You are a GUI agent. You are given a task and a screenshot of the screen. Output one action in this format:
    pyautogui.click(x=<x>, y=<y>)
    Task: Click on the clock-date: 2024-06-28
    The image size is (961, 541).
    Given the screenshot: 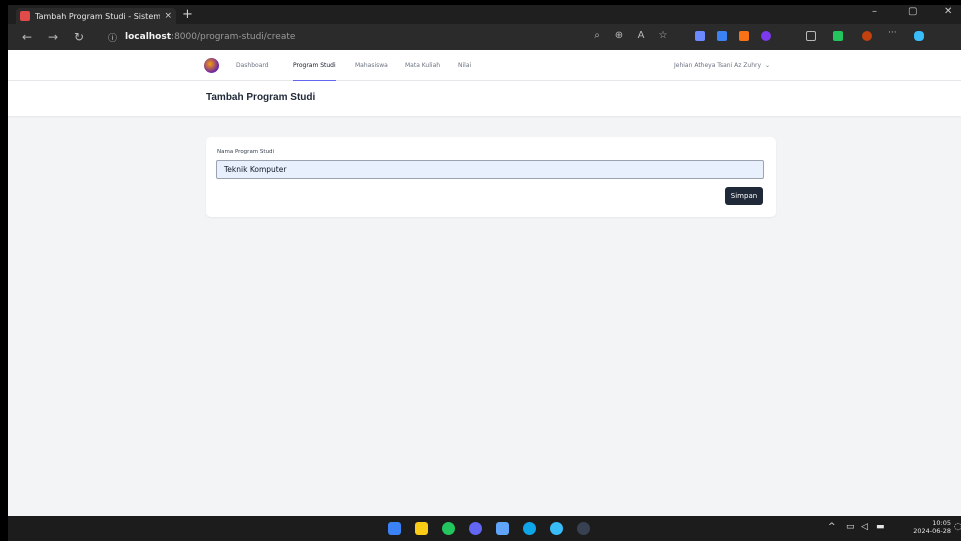 What is the action you would take?
    pyautogui.click(x=932, y=531)
    